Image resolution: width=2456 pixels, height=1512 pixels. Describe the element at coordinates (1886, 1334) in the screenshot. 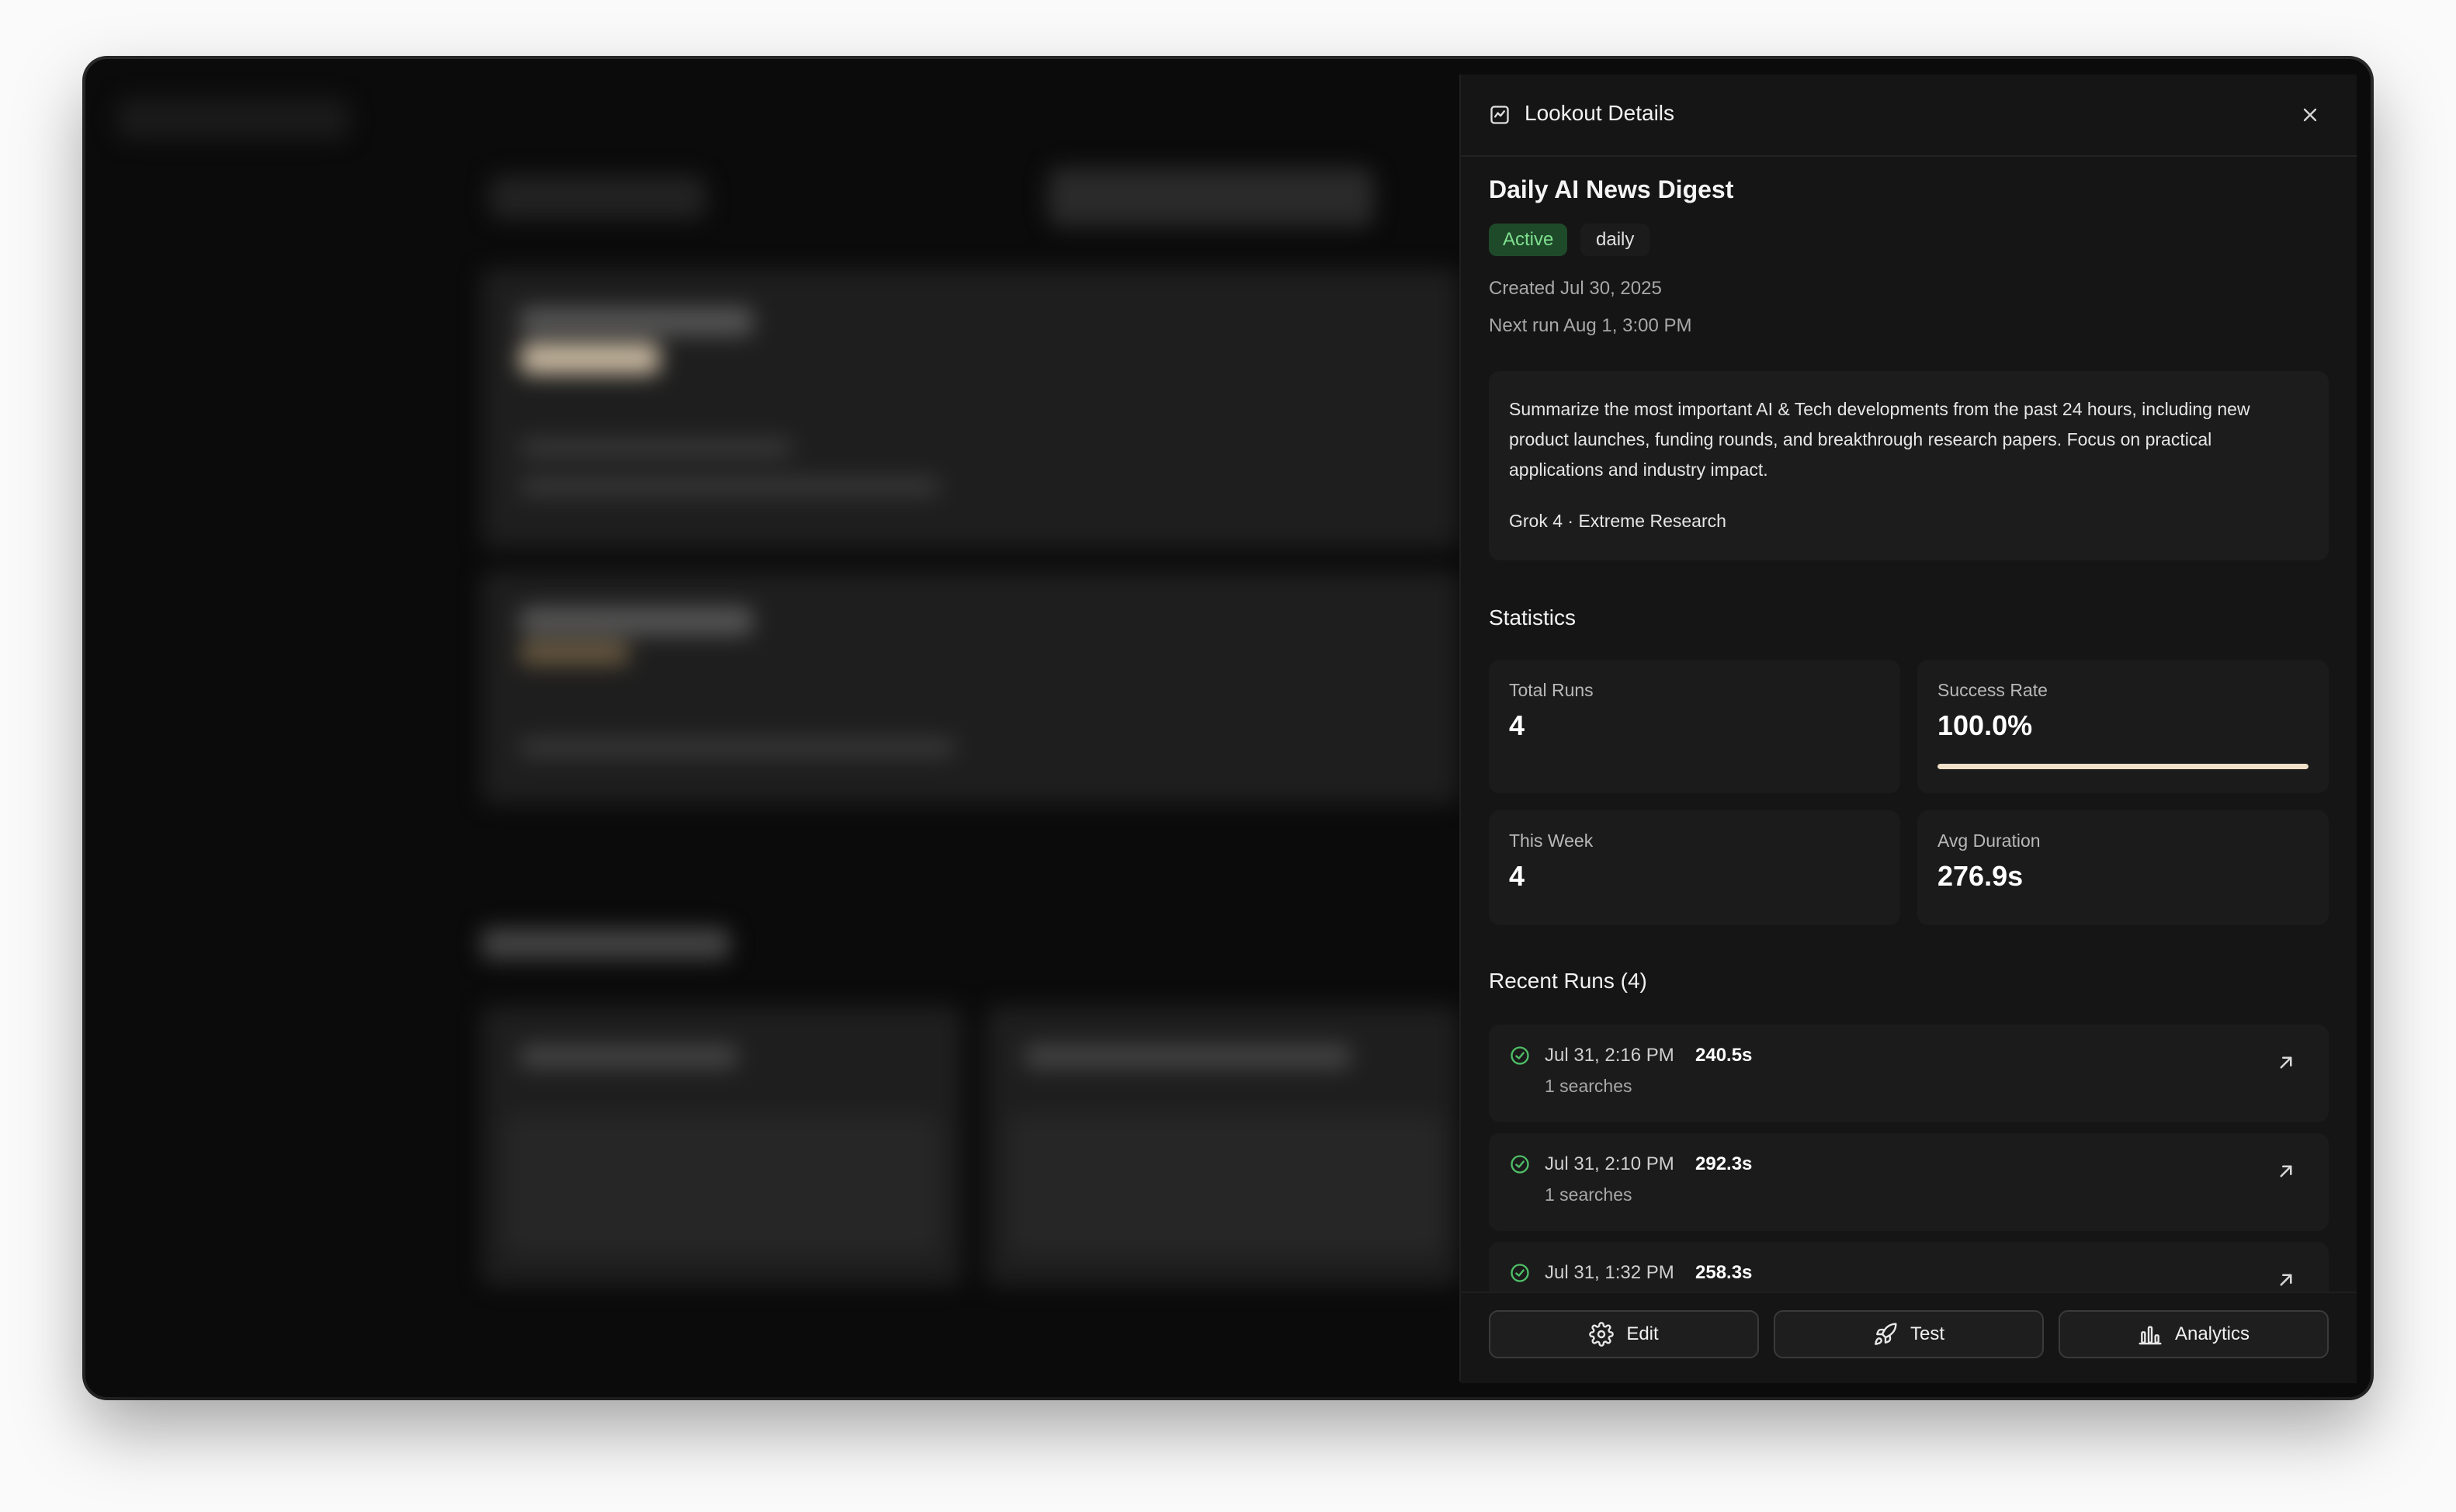

I see `rocket-icon` at that location.